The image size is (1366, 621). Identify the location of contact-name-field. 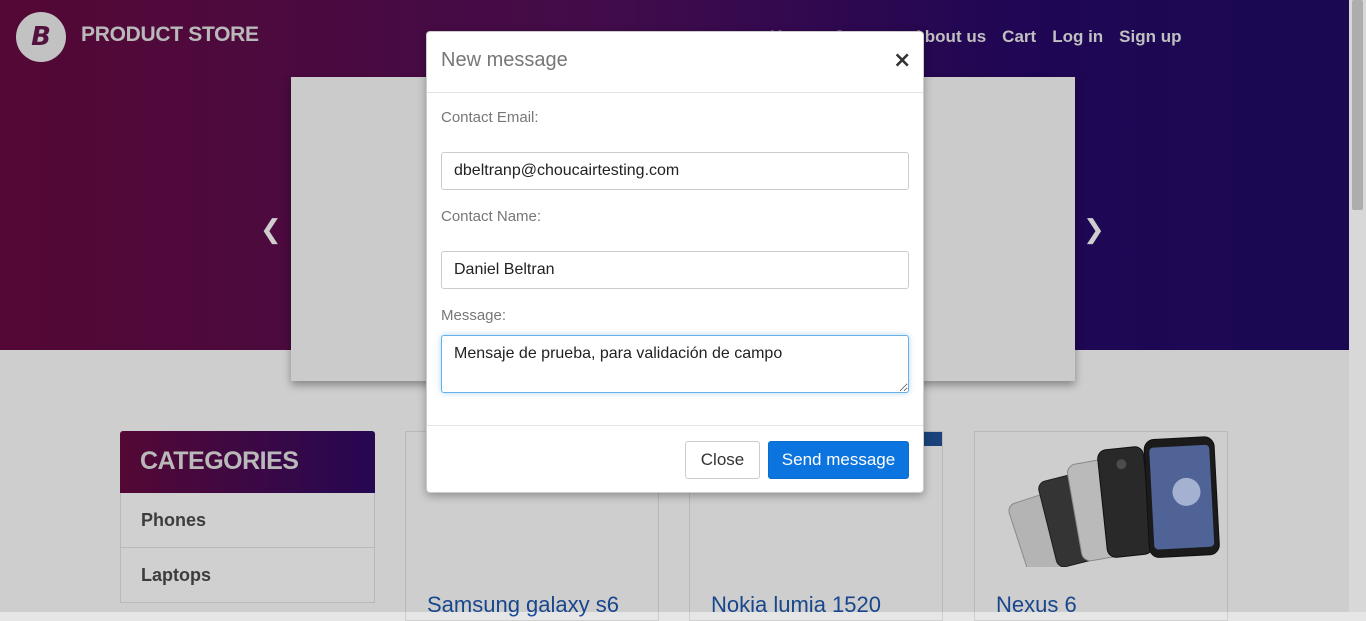
(675, 270).